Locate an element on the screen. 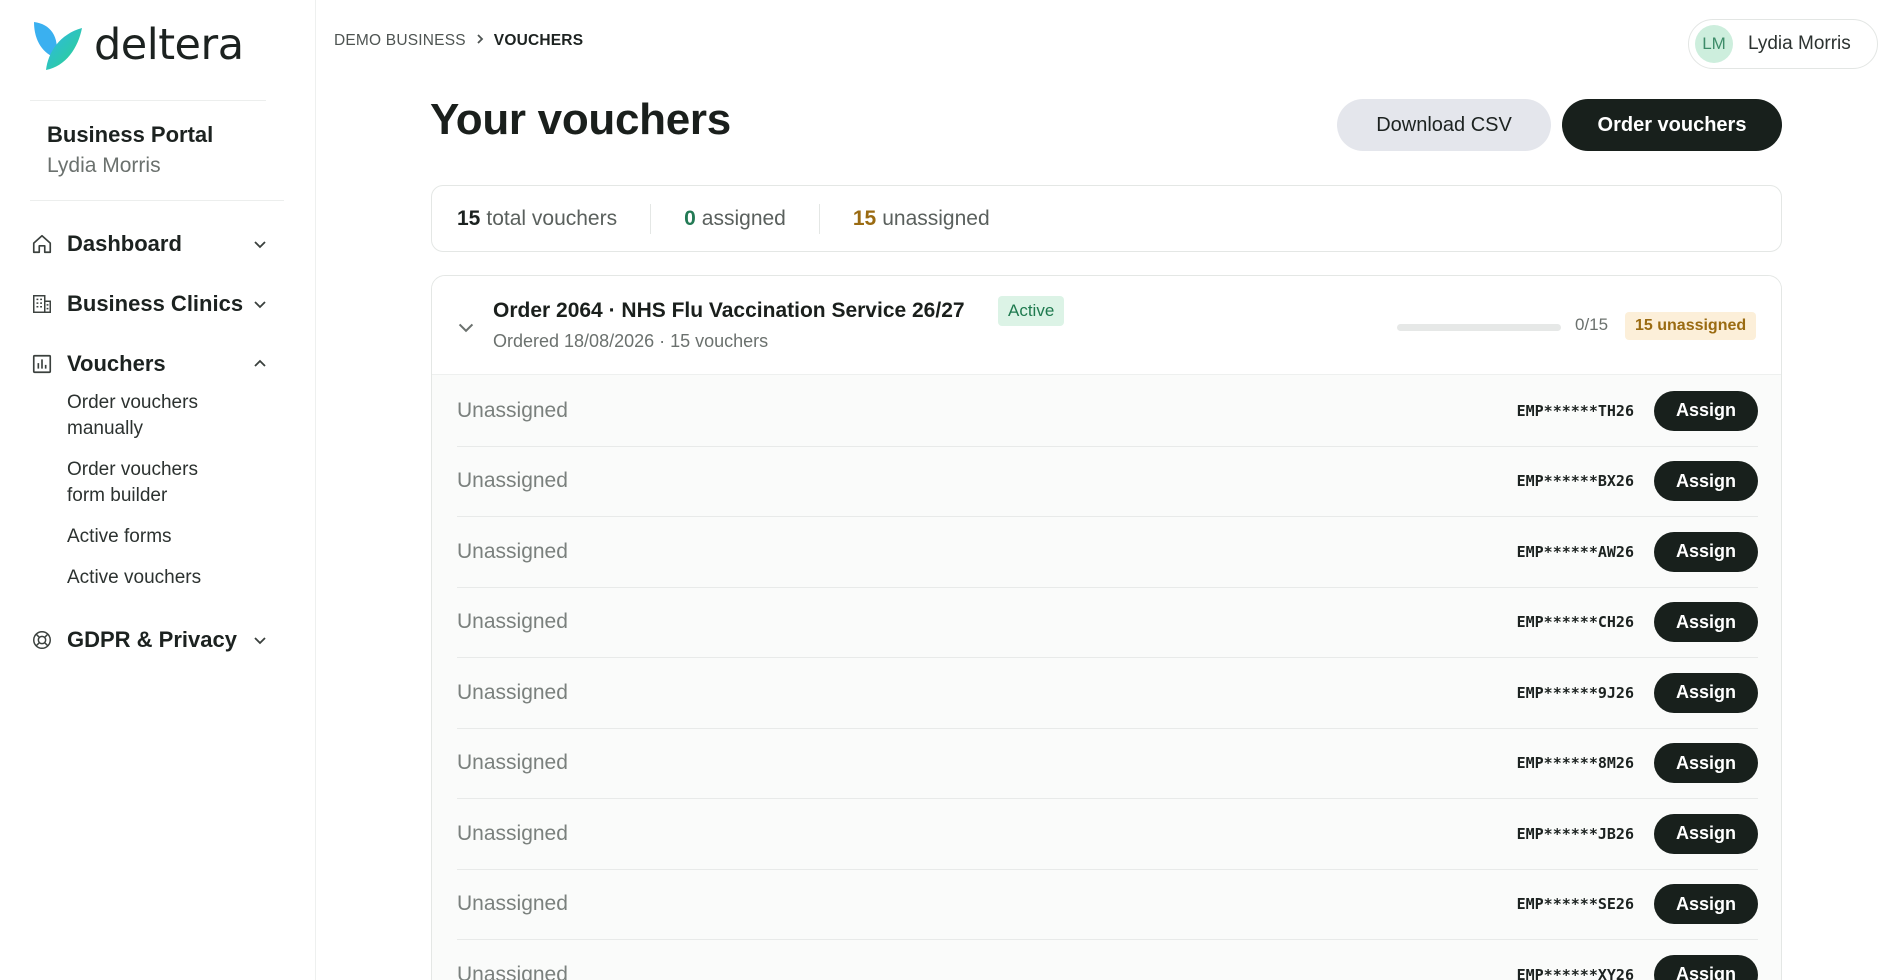 The height and width of the screenshot is (980, 1885). breadcrumb: DEMO BUSINESS VOUCHERS is located at coordinates (458, 41).